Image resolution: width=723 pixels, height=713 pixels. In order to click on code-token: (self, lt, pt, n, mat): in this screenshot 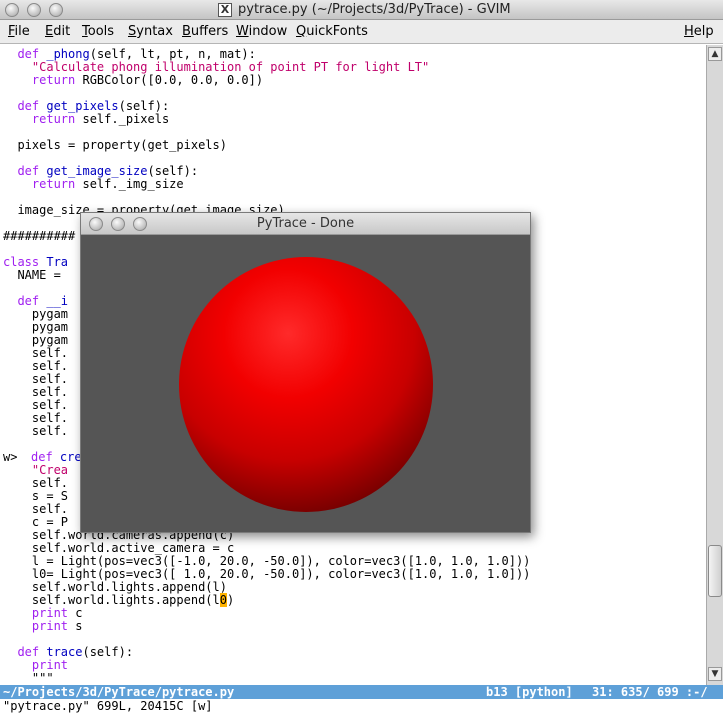, I will do `click(172, 54)`.